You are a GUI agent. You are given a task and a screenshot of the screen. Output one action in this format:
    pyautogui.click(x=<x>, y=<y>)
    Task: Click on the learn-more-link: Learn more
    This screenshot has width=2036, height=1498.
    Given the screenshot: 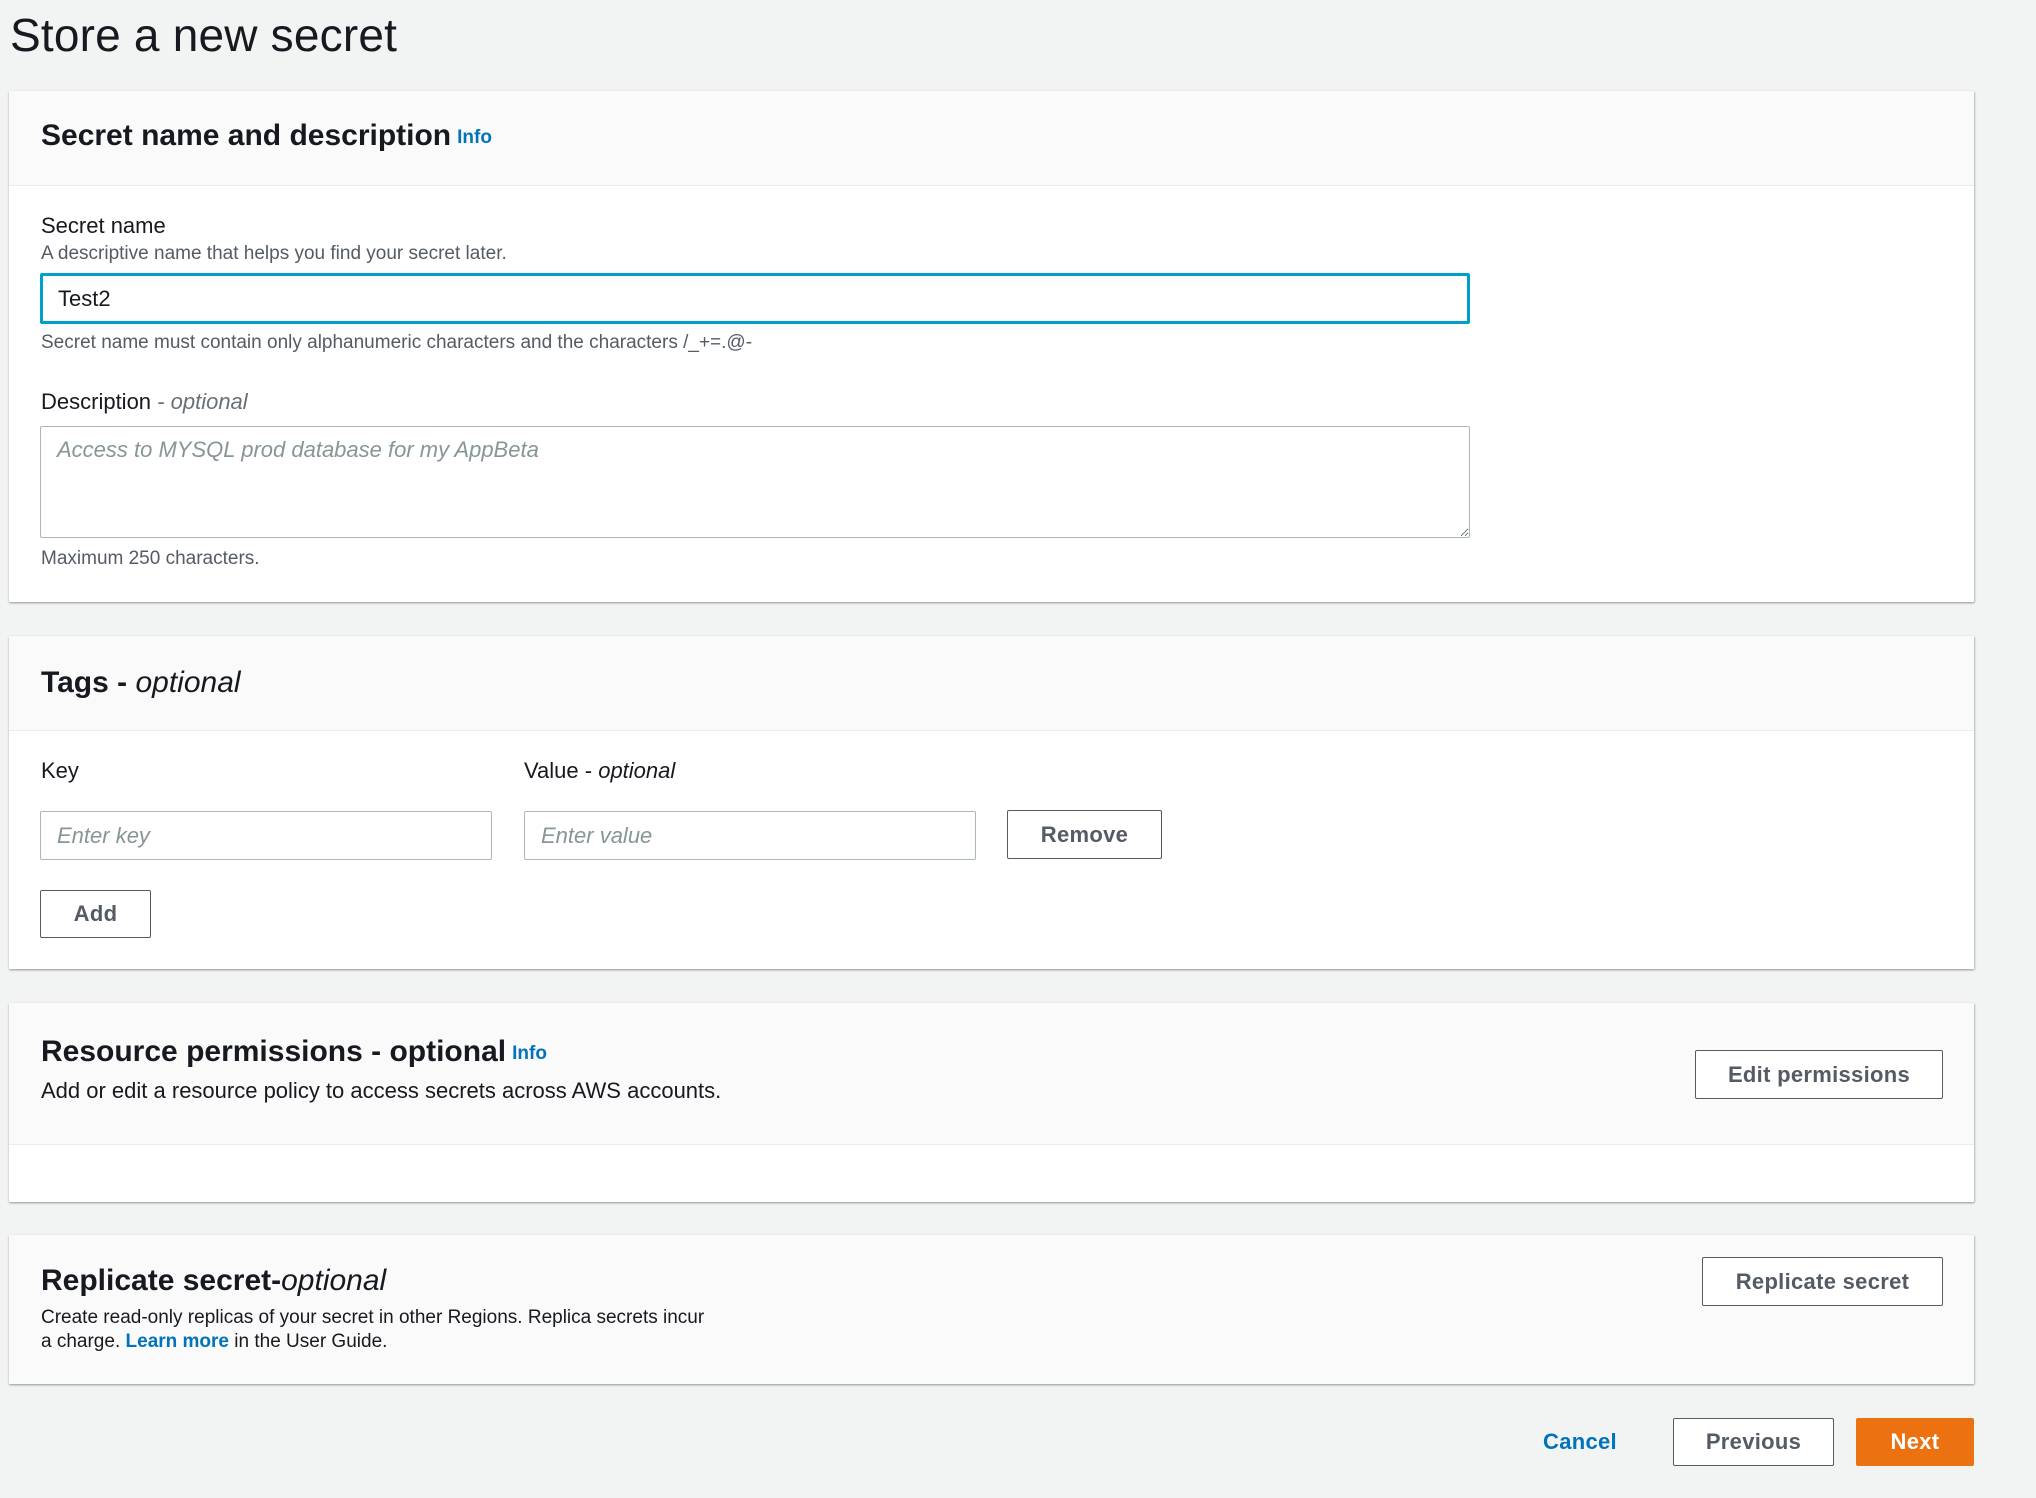 What is the action you would take?
    pyautogui.click(x=177, y=1341)
    